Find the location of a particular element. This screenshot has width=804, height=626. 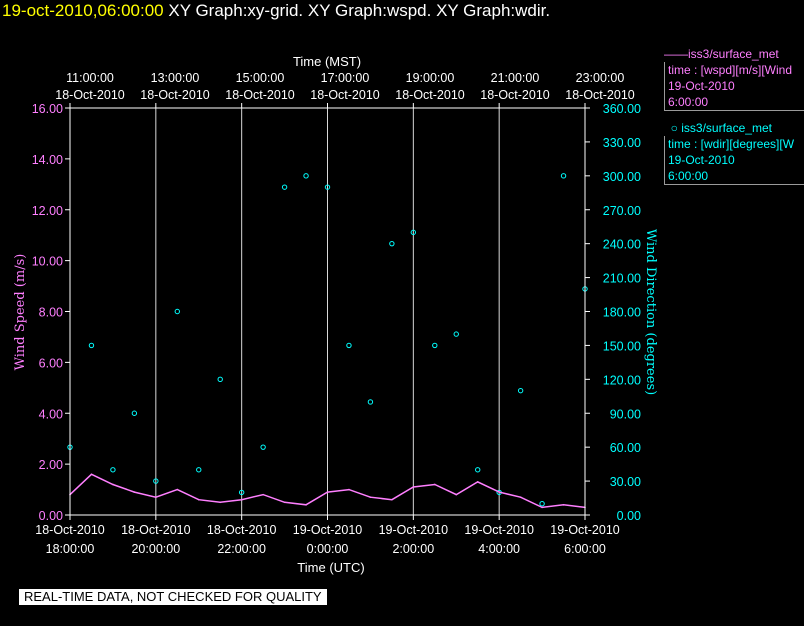

left-tick-label: 2.00 is located at coordinates (51, 465).